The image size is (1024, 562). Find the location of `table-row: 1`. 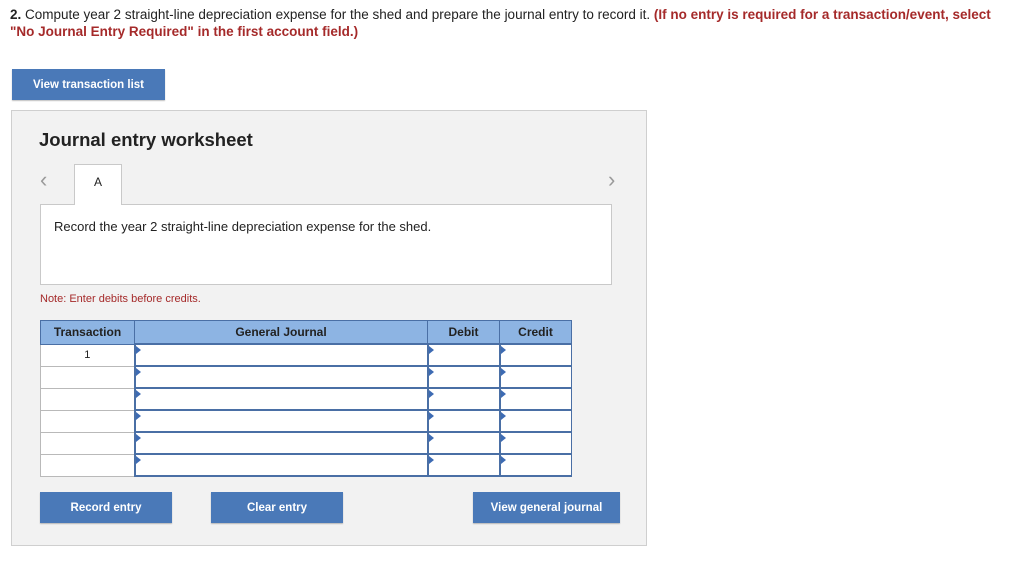

table-row: 1 is located at coordinates (306, 355).